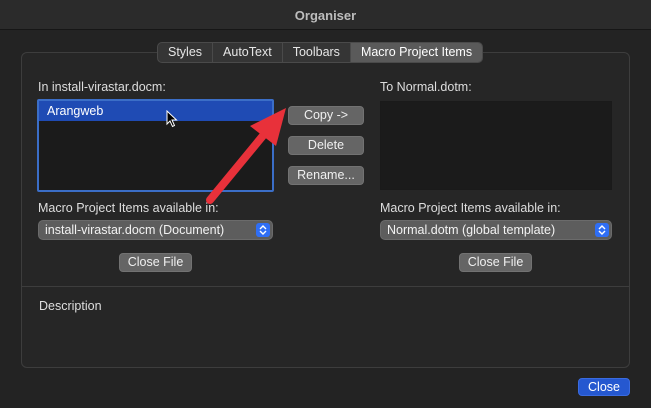 Image resolution: width=651 pixels, height=408 pixels. Describe the element at coordinates (128, 208) in the screenshot. I see `left-available-label: Macro Project Items available in:` at that location.